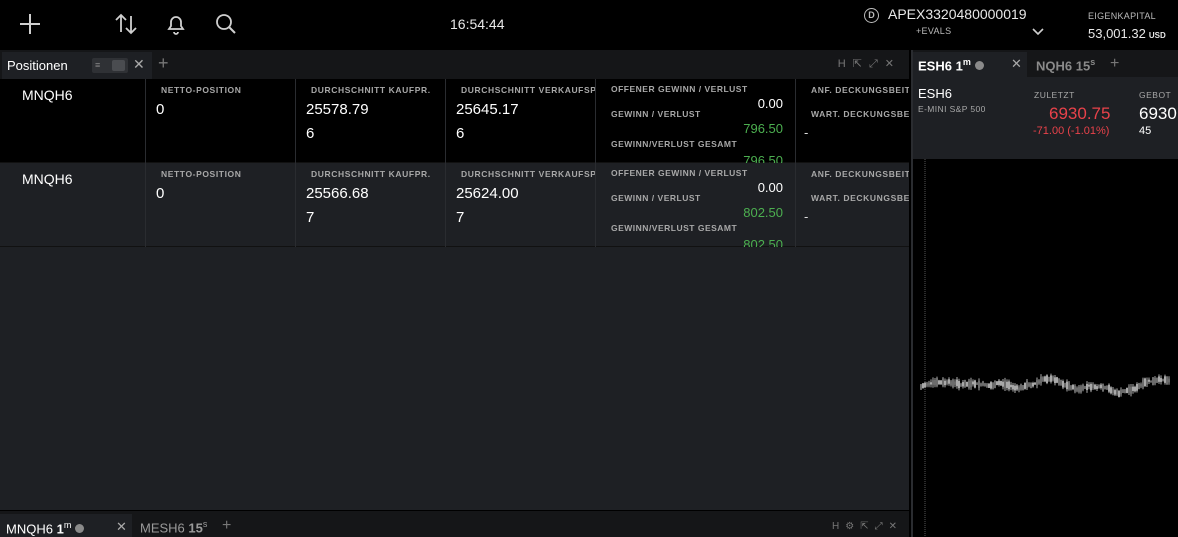 The width and height of the screenshot is (1178, 537). Describe the element at coordinates (520, 121) in the screenshot. I see `avg-sell-cell: DURCHSCHNITT VERKAUFSPR. 25645.17 6` at that location.